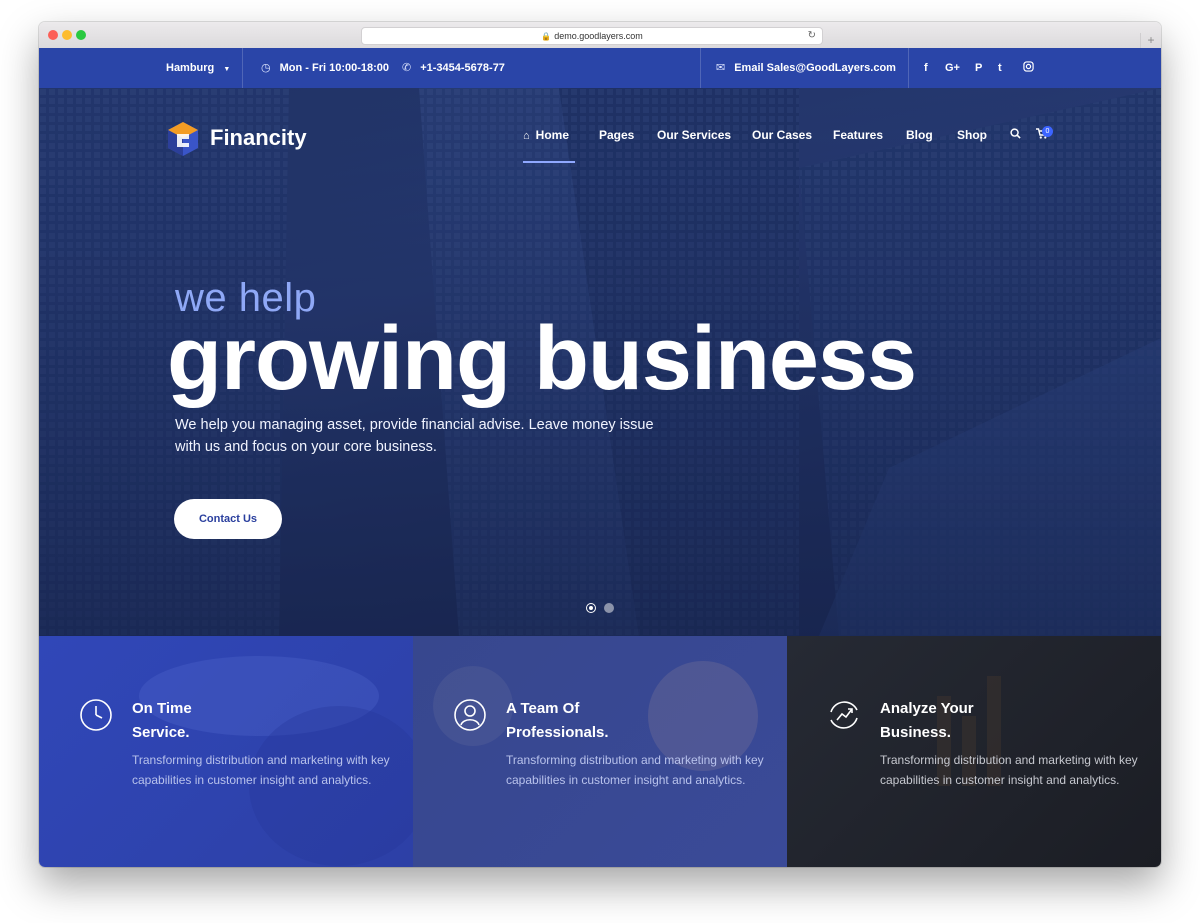 This screenshot has width=1200, height=923. Describe the element at coordinates (978, 68) in the screenshot. I see `pinterest-icon: P` at that location.